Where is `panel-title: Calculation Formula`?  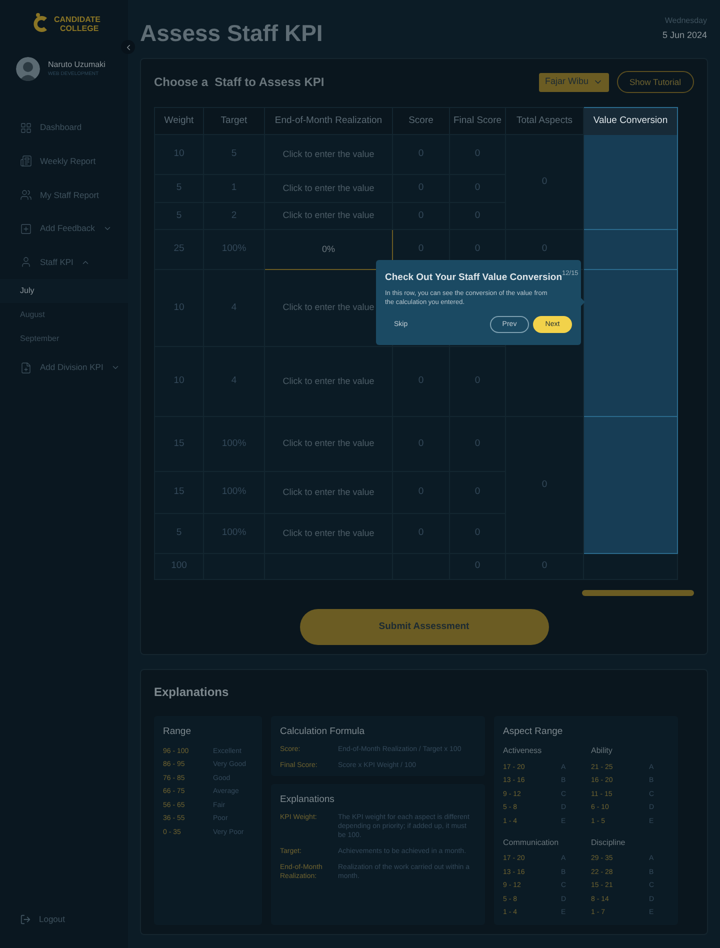 panel-title: Calculation Formula is located at coordinates (323, 732).